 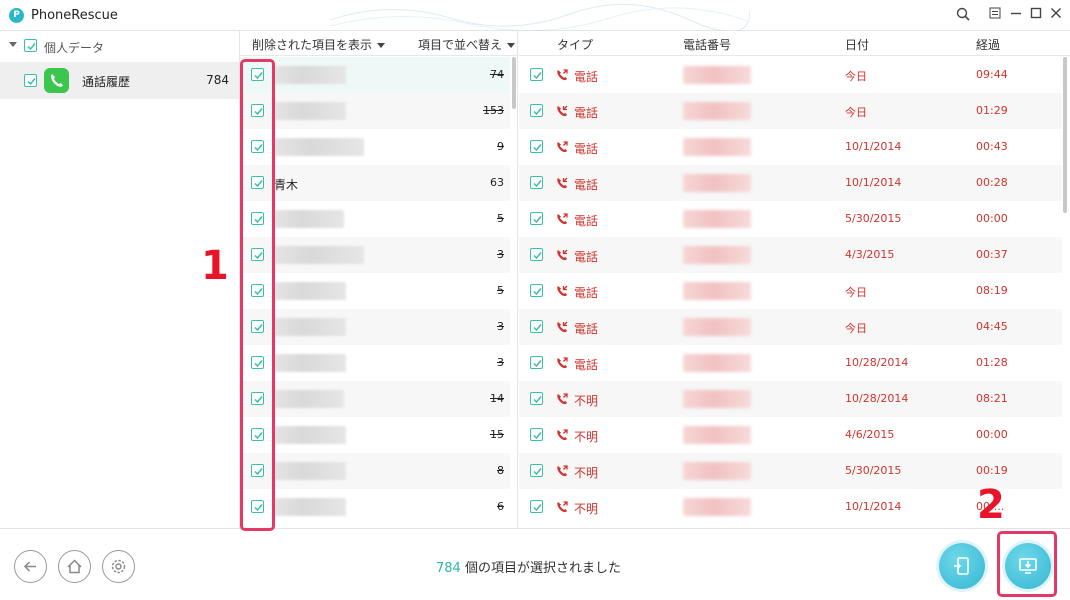 I want to click on contact-row: 153, so click(x=375, y=111).